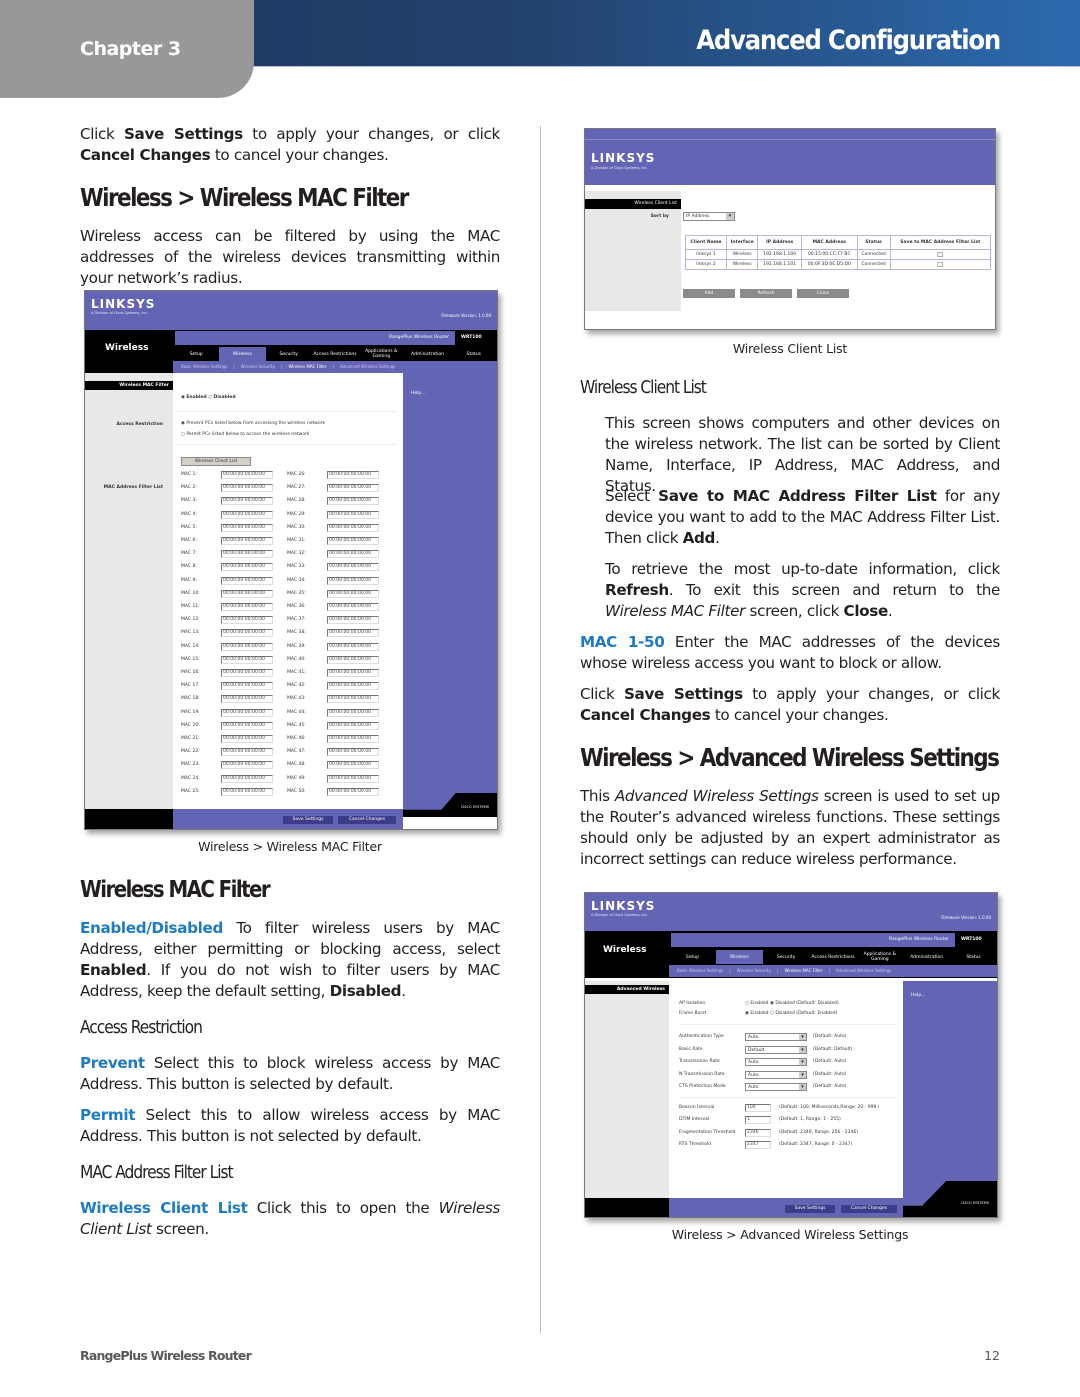 The image size is (1080, 1397). Describe the element at coordinates (873, 242) in the screenshot. I see `column-header: Status` at that location.